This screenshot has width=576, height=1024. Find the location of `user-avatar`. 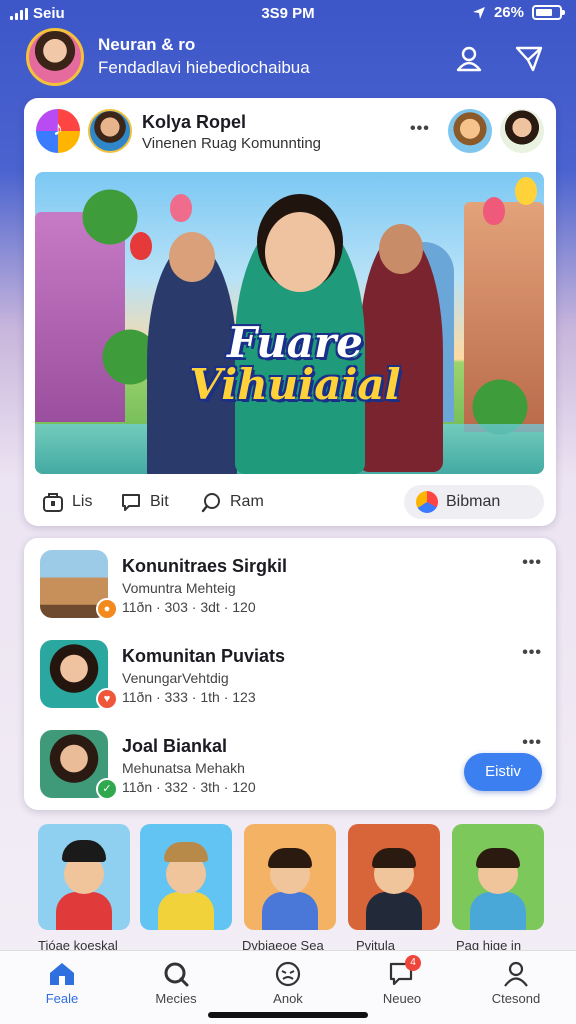

user-avatar is located at coordinates (55, 57).